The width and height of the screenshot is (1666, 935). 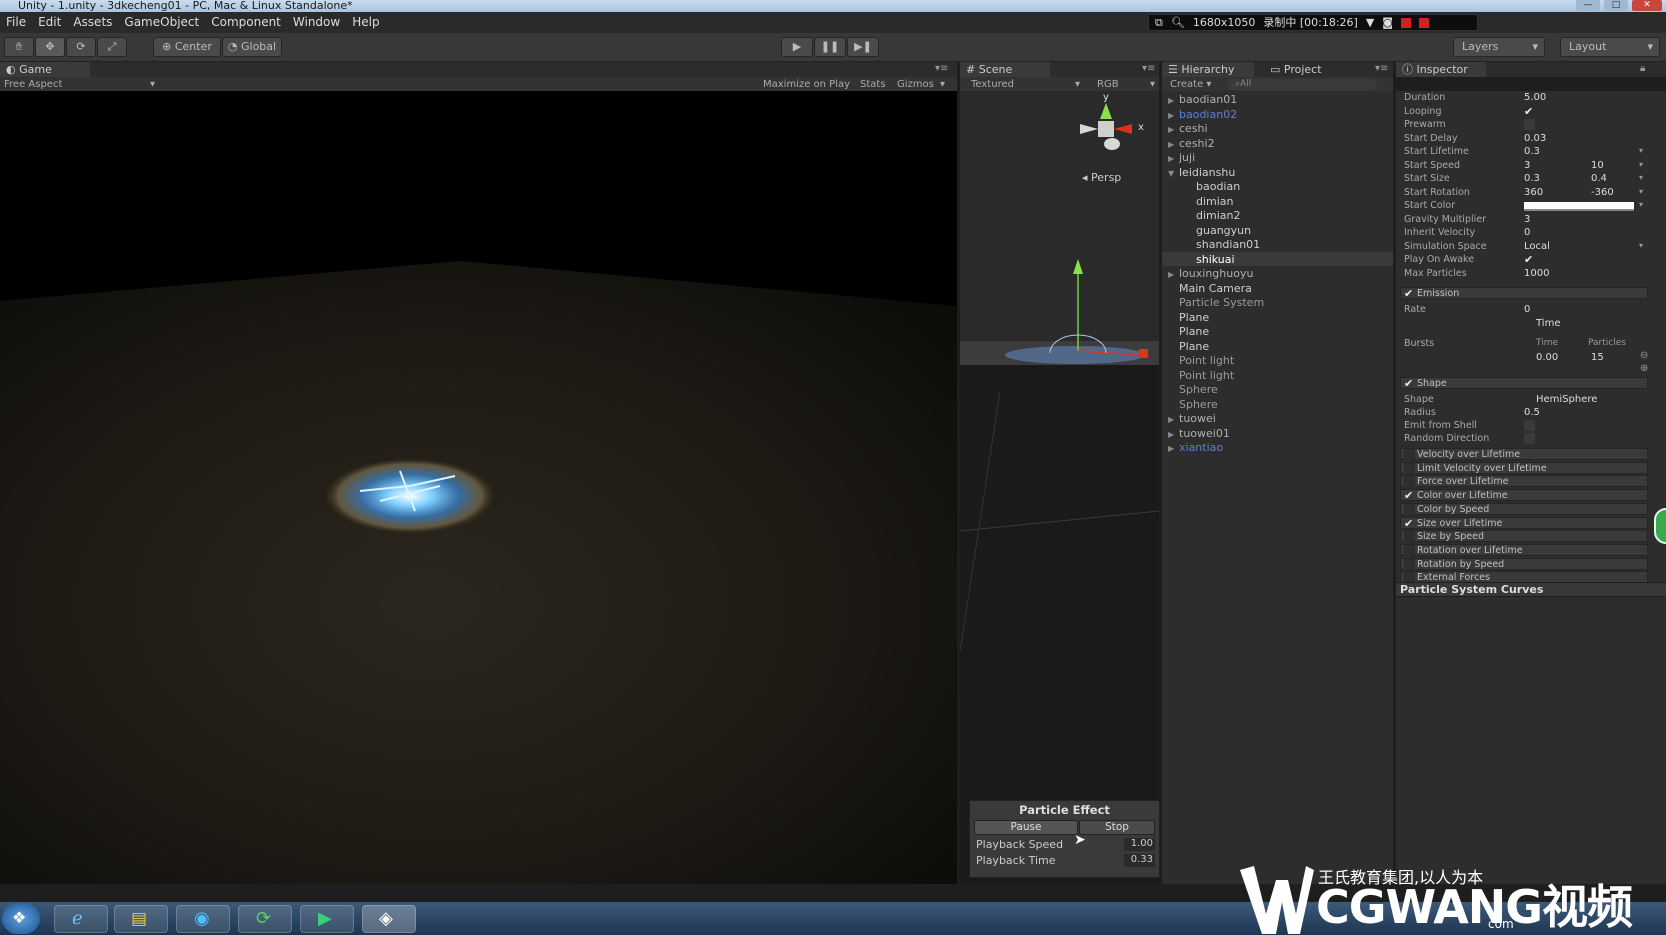 I want to click on property-value-field: 0.3, so click(x=1532, y=151).